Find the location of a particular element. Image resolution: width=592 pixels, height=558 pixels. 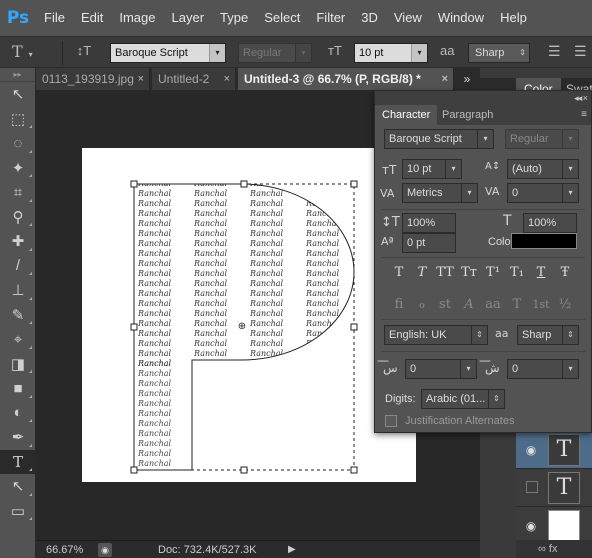

language-select: English: UK ⇕ is located at coordinates (436, 335).